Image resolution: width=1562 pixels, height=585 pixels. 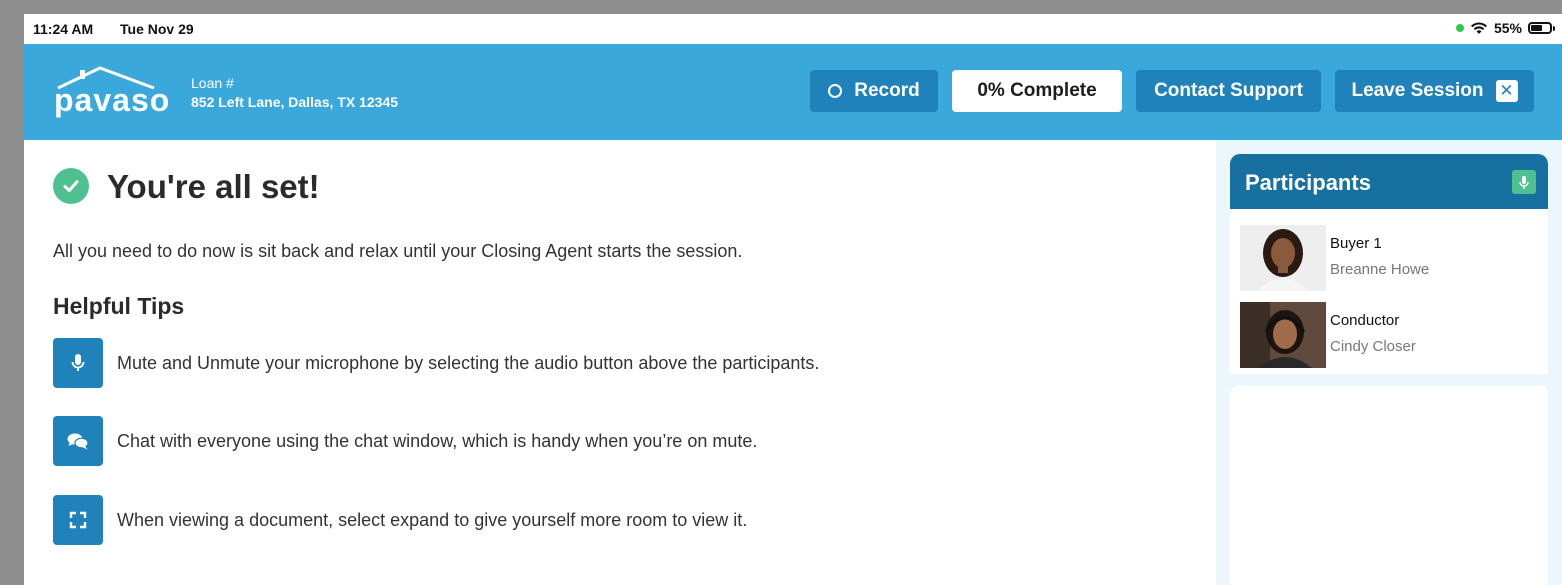 What do you see at coordinates (1507, 28) in the screenshot?
I see `battery-percent: 55%` at bounding box center [1507, 28].